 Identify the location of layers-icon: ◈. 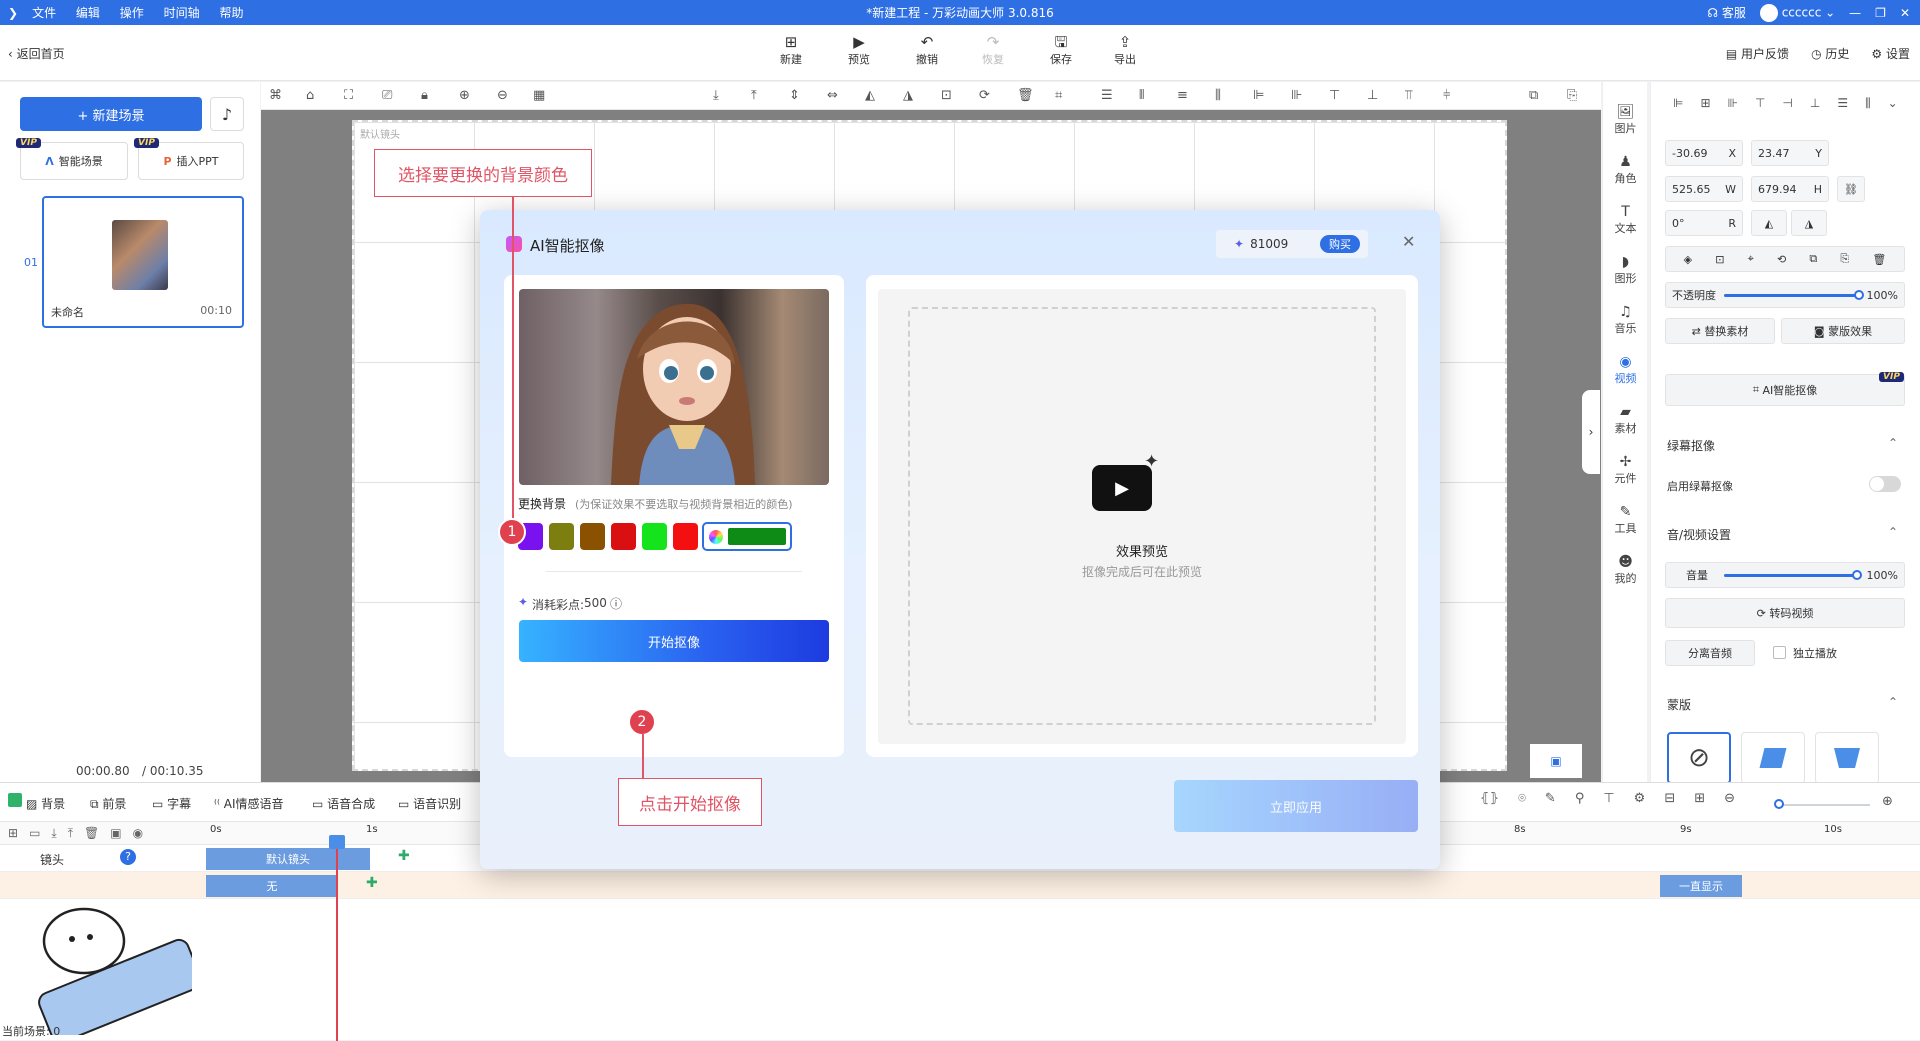
(1688, 259).